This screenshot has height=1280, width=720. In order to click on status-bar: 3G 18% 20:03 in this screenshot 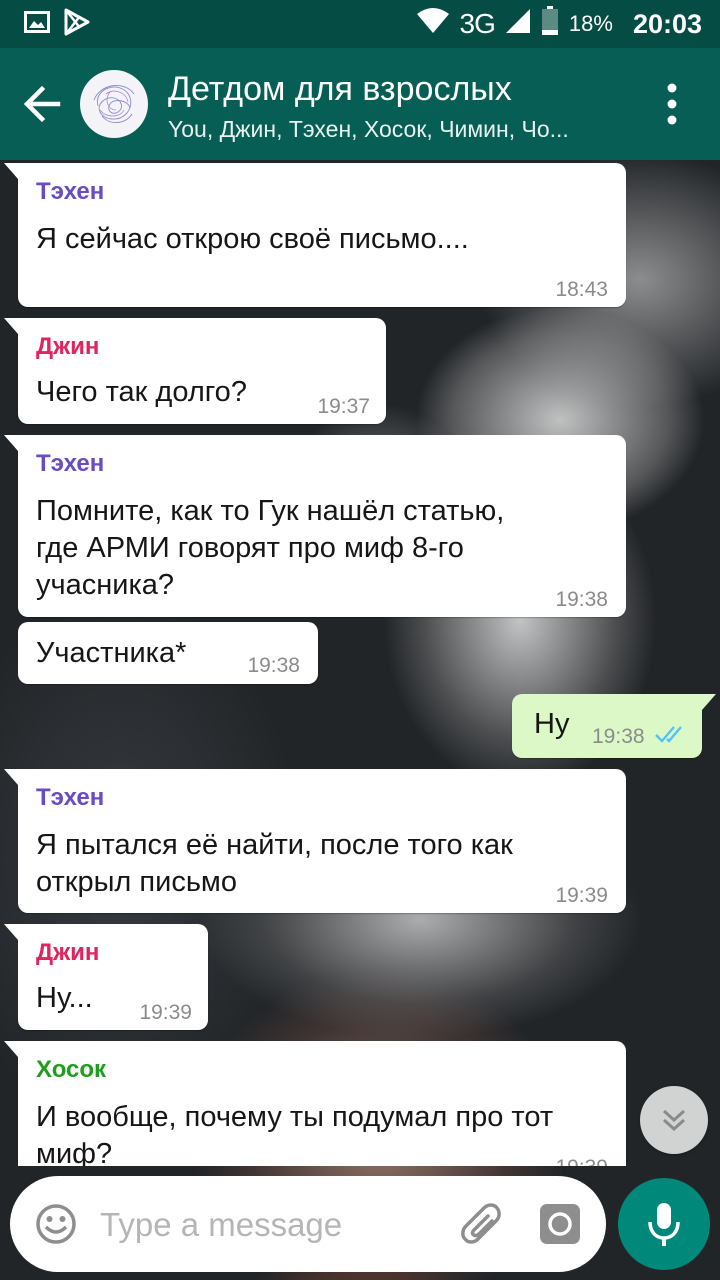, I will do `click(360, 24)`.